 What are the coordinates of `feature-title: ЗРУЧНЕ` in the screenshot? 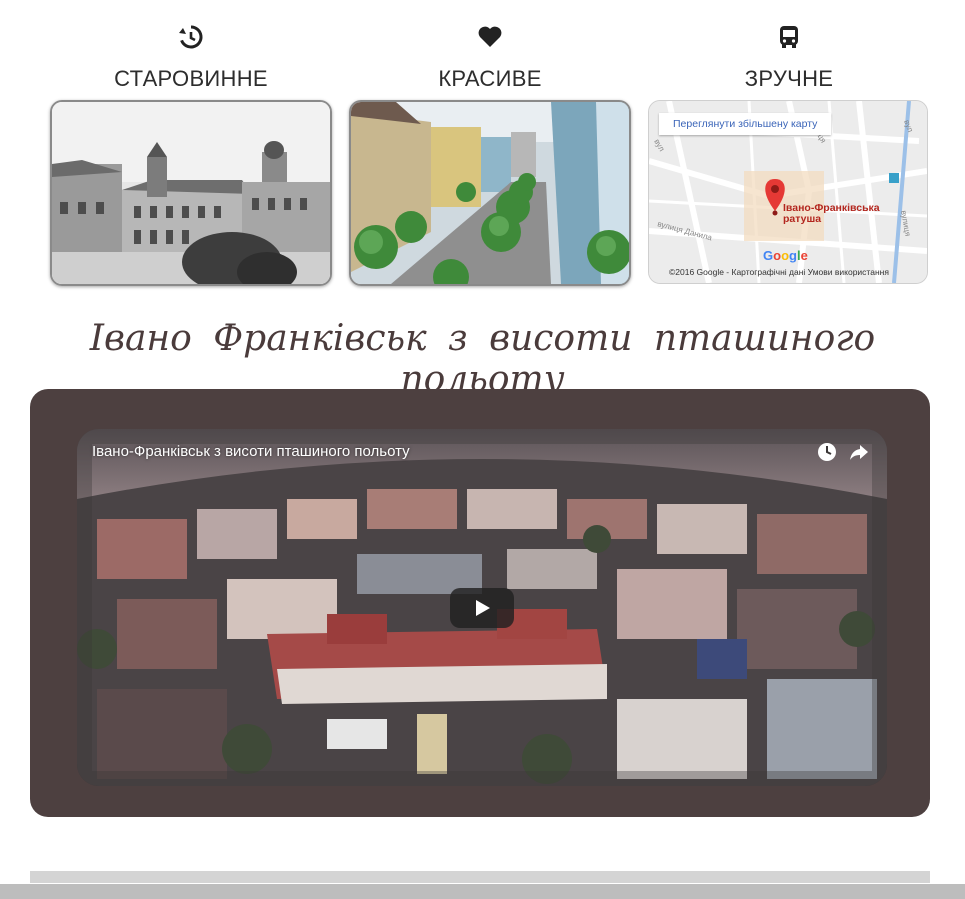 It's located at (789, 78).